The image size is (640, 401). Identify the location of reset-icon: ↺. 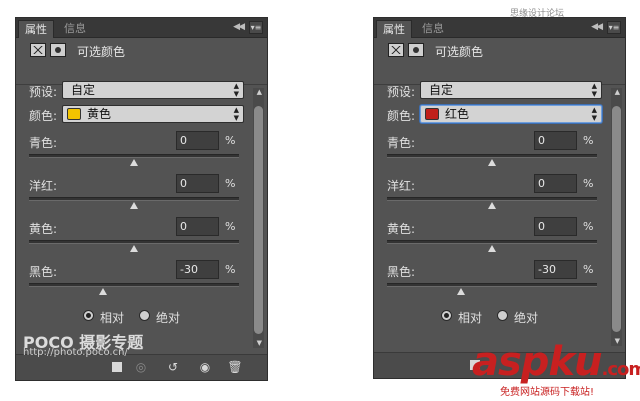
(173, 367).